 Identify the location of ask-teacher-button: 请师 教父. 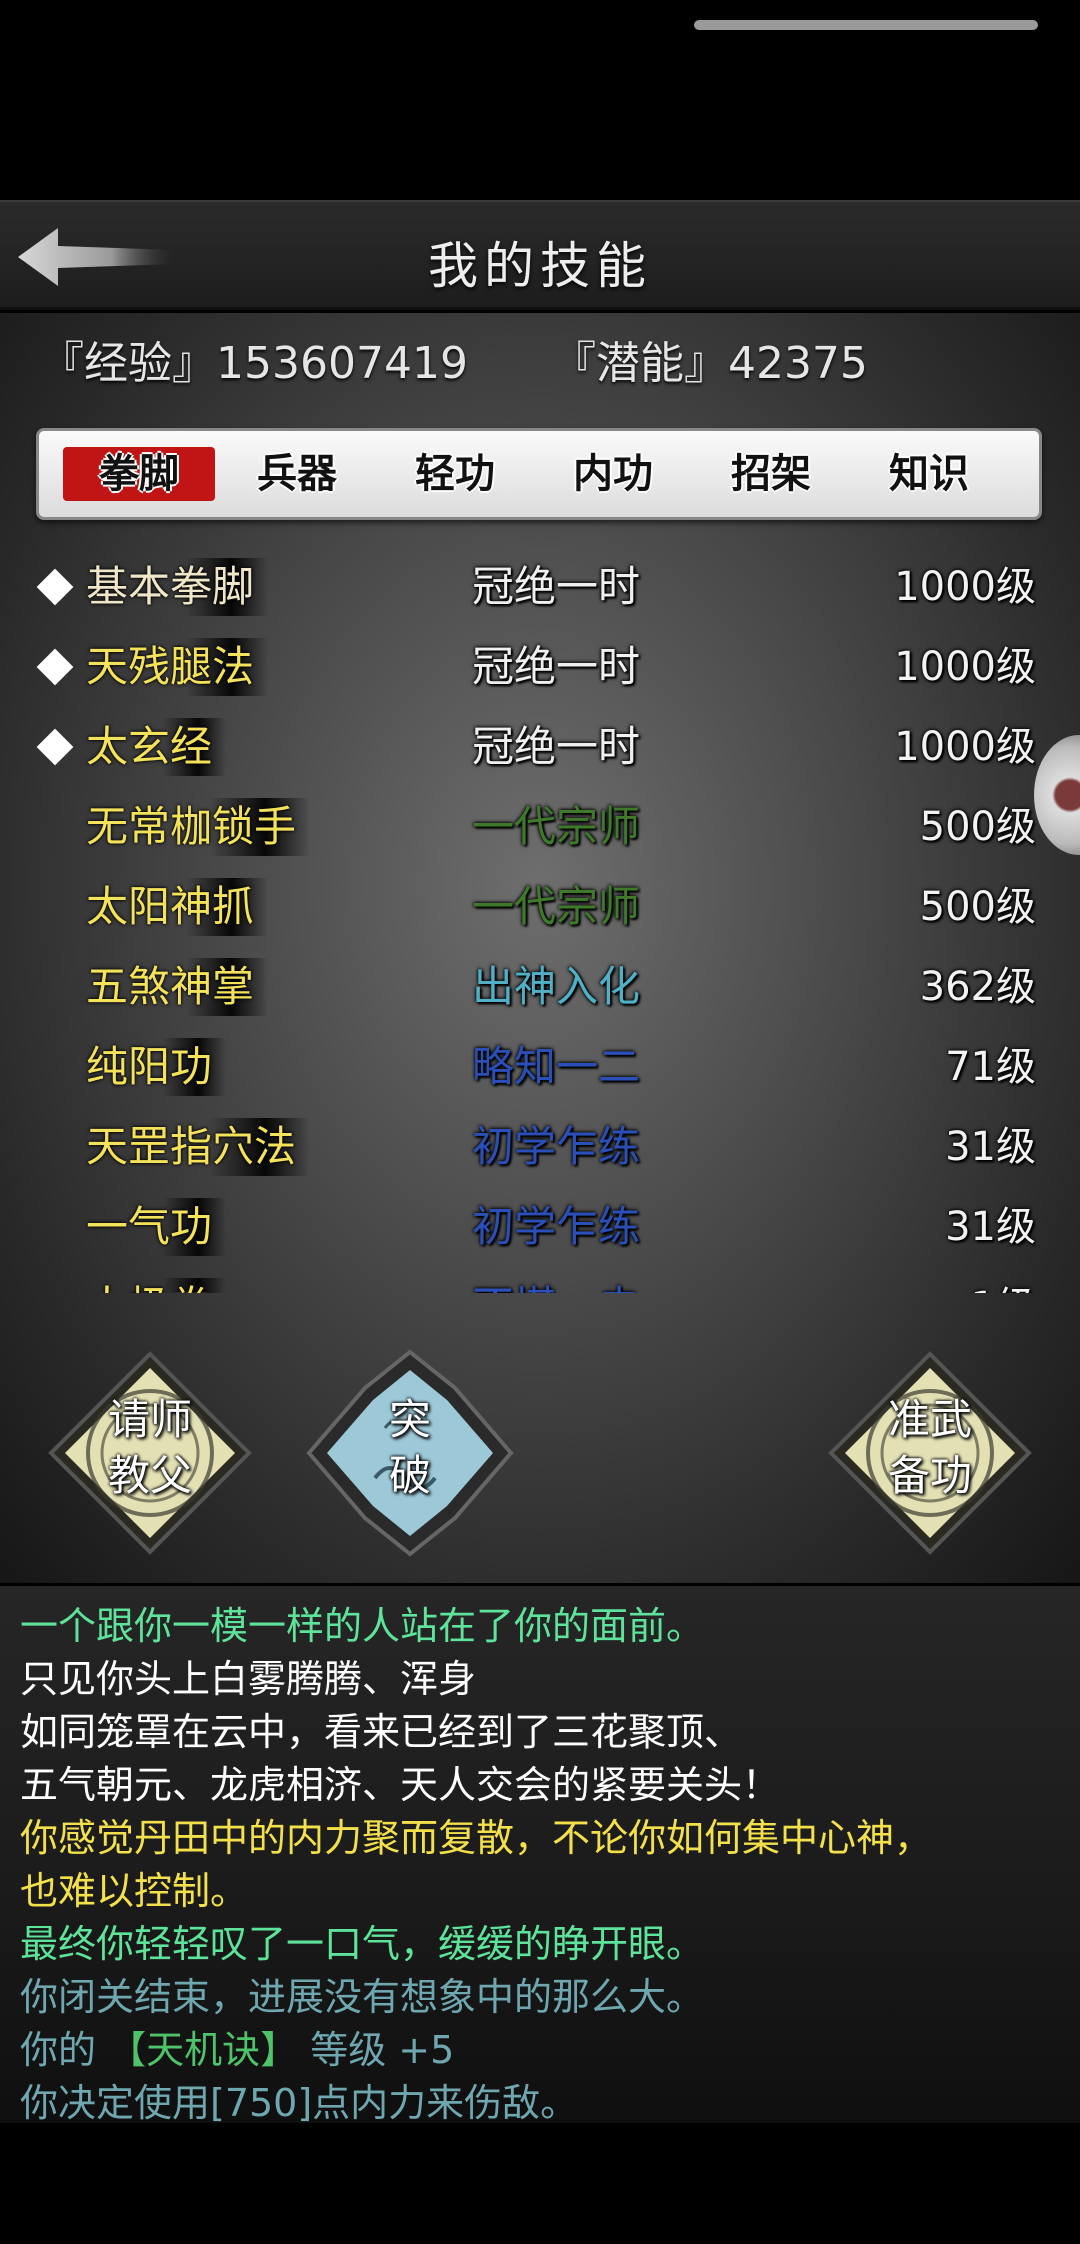
(150, 1453).